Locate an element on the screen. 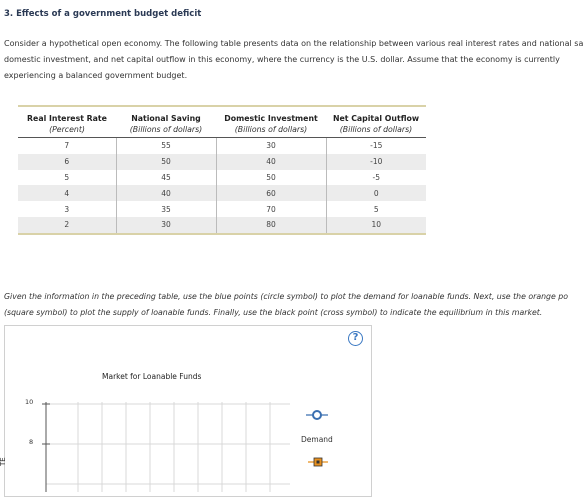 This screenshot has height=497, width=585. graph-plot-area: 10 8 is located at coordinates (157, 445).